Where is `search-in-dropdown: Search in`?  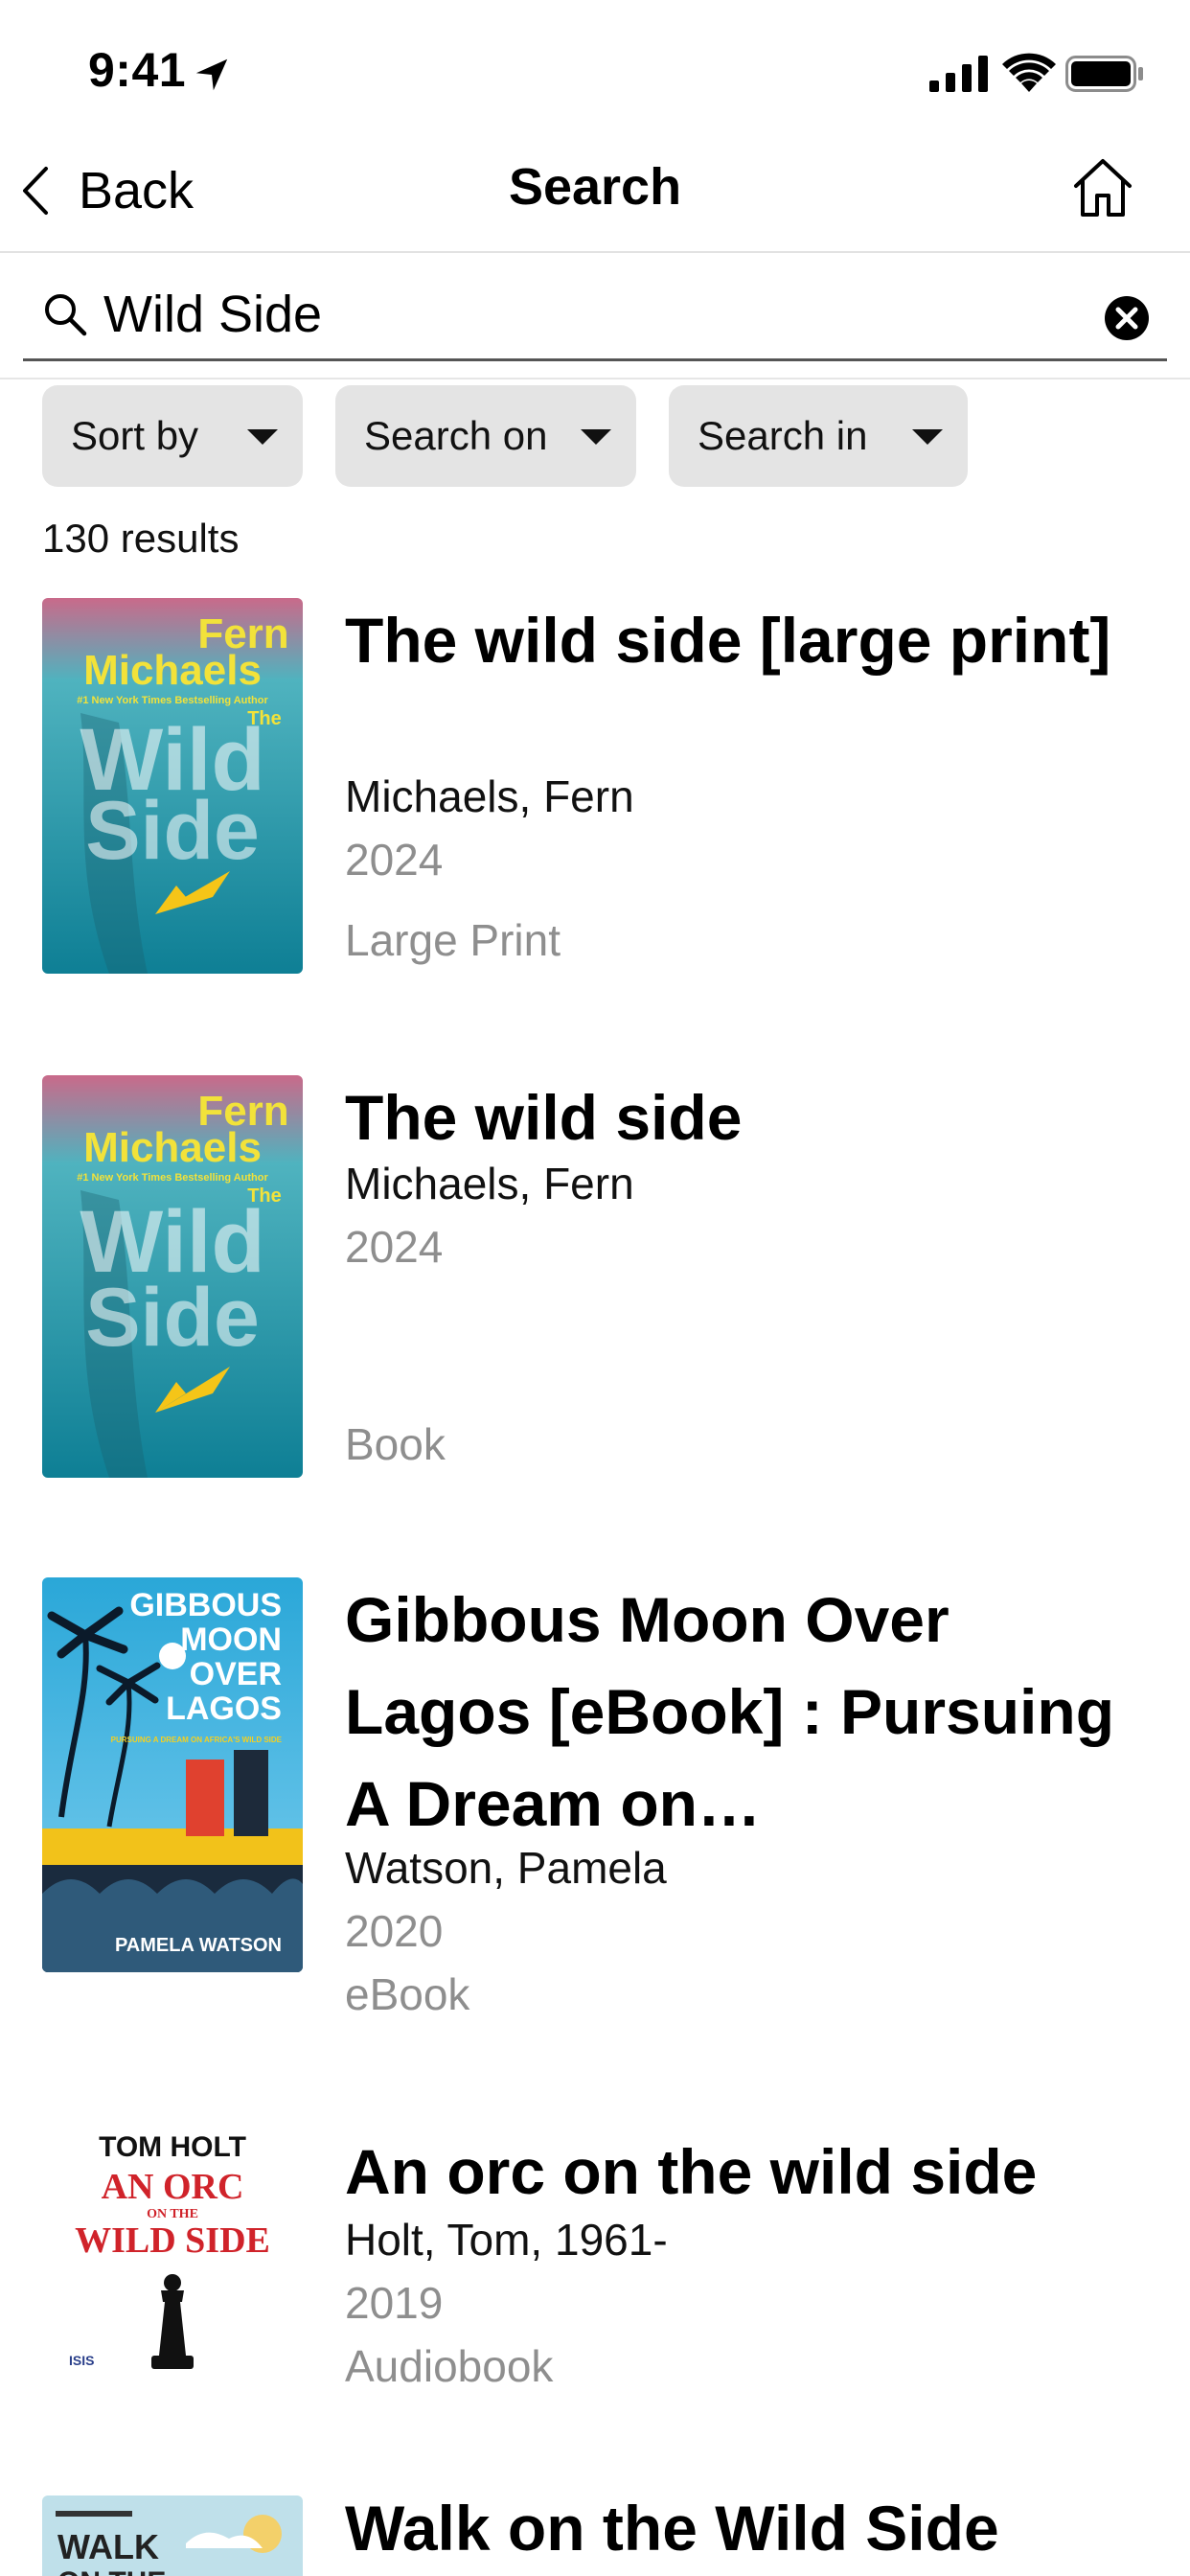
search-in-dropdown: Search in is located at coordinates (819, 436).